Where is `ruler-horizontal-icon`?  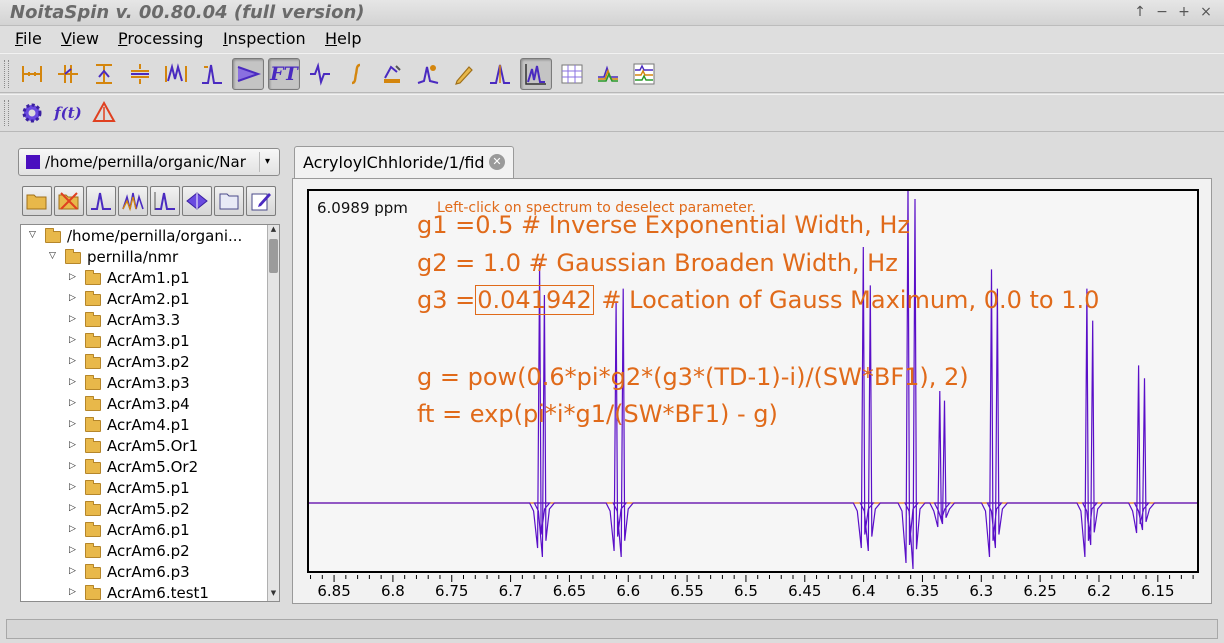
ruler-horizontal-icon is located at coordinates (32, 74).